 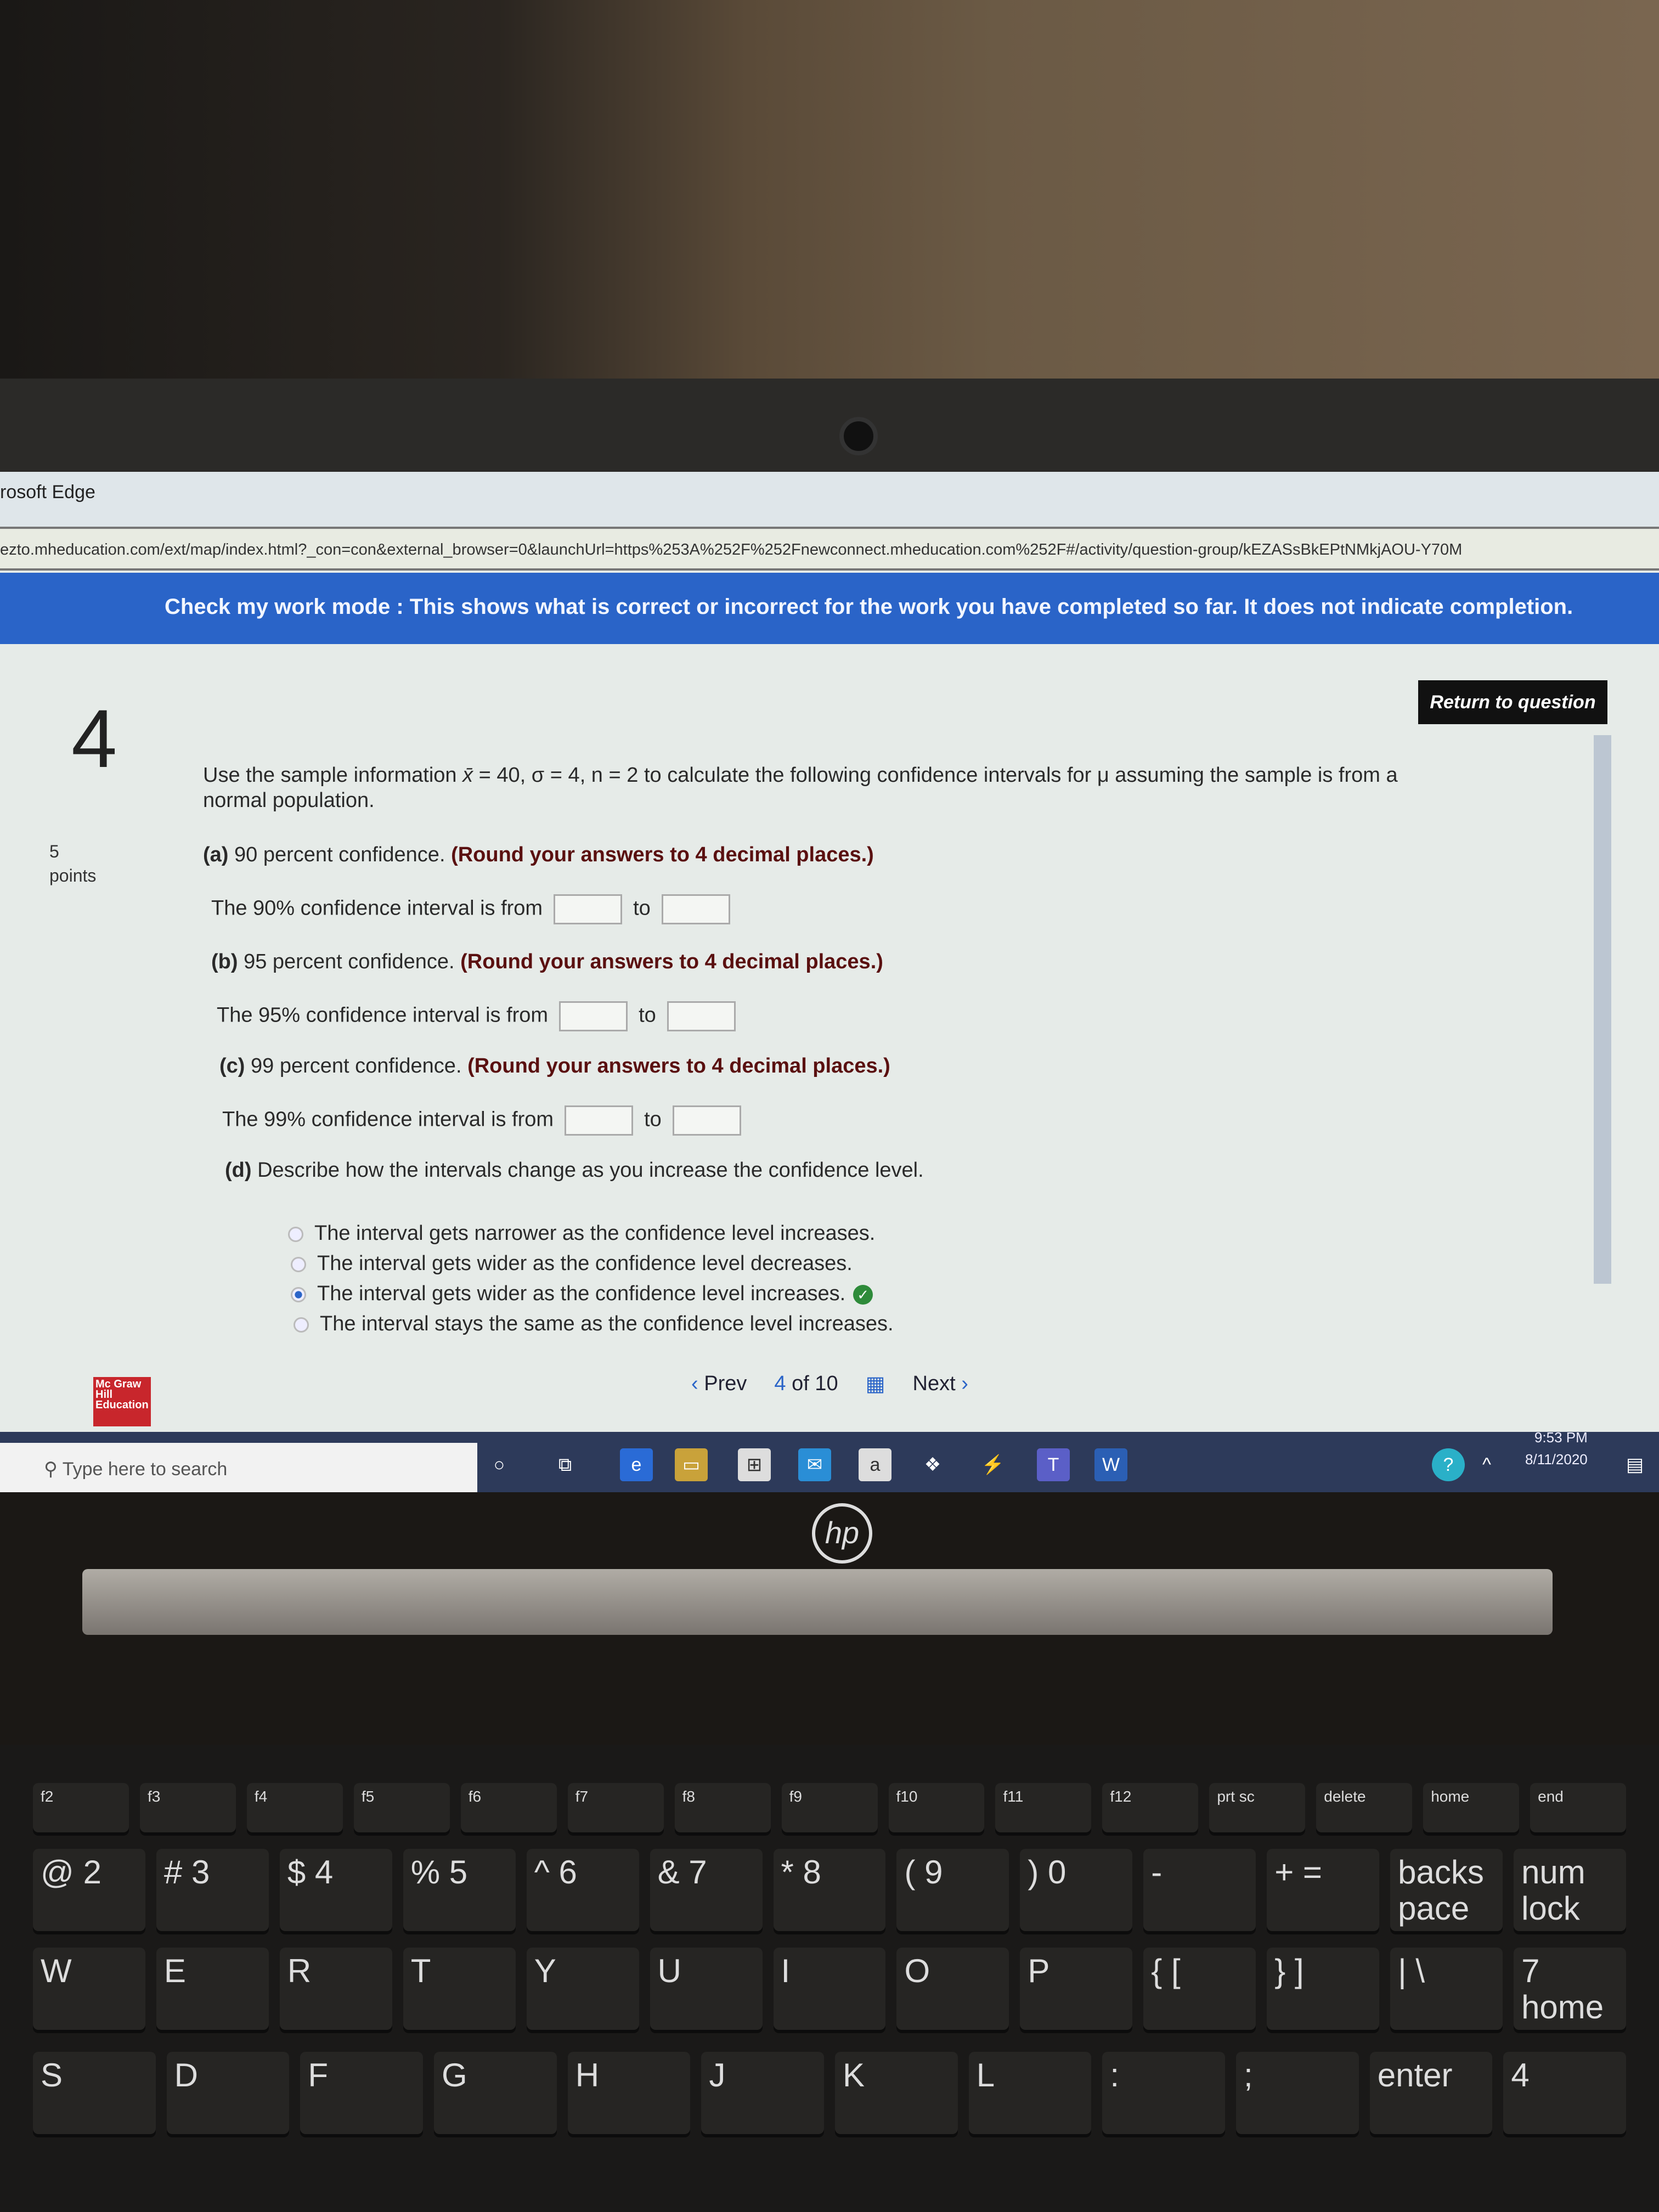 I want to click on key: F, so click(x=362, y=2093).